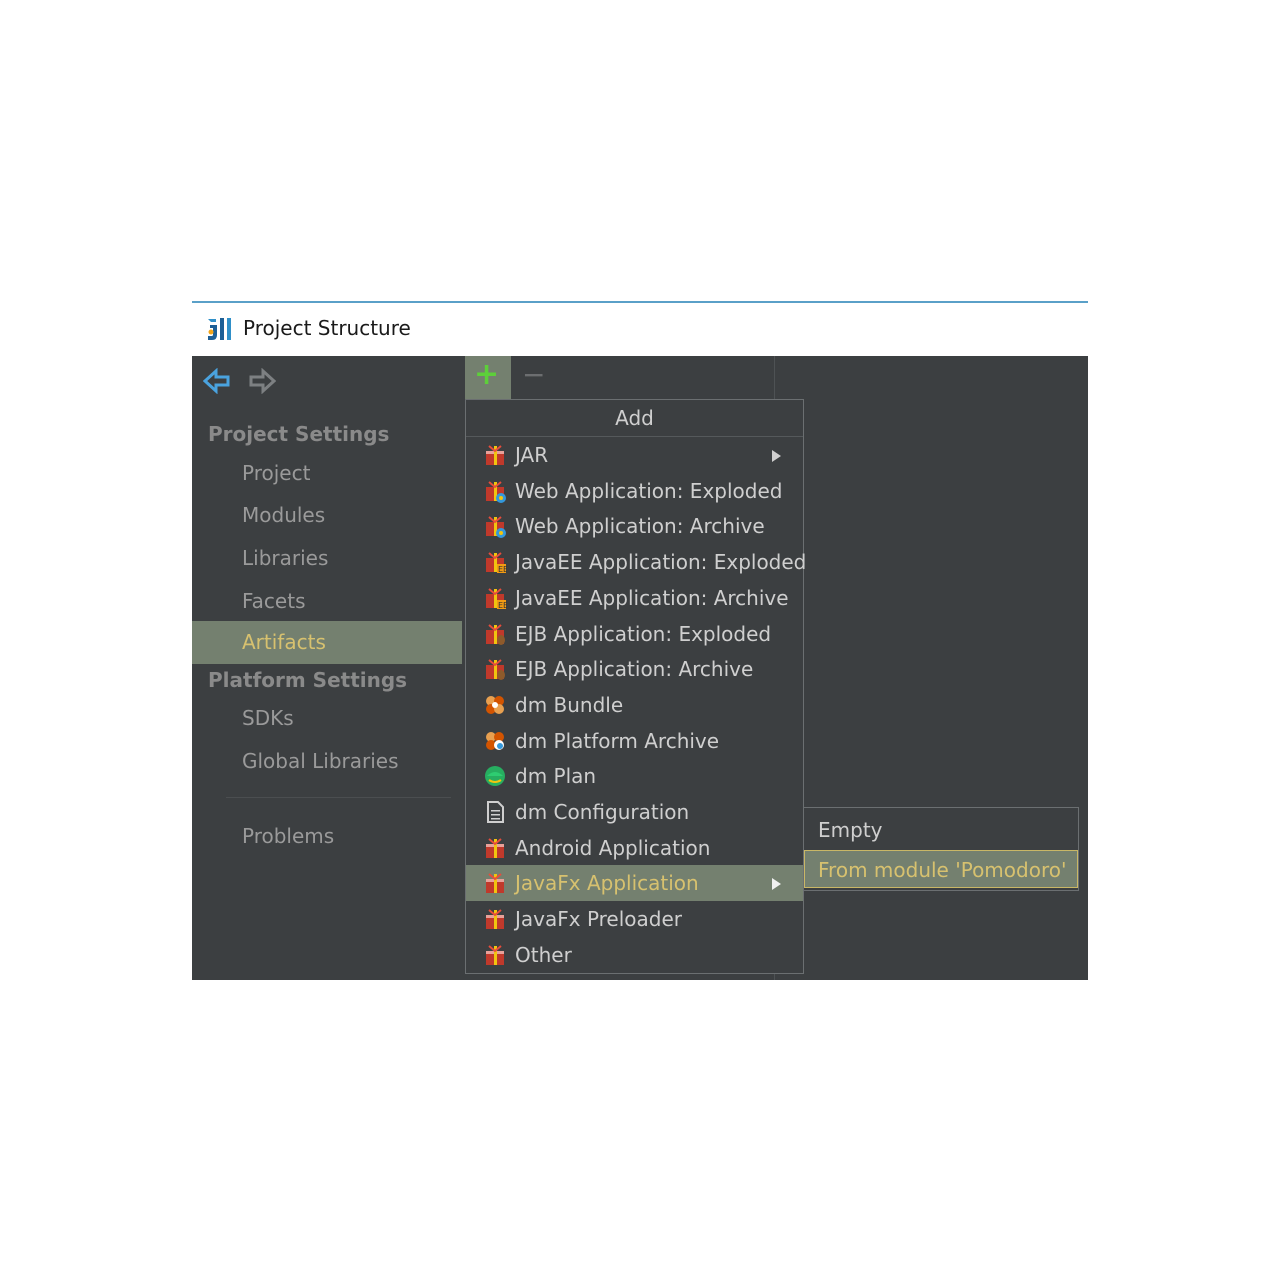 The image size is (1280, 1280). I want to click on menu-item-ejb-application-archive: EJB Application: Archive, so click(634, 669).